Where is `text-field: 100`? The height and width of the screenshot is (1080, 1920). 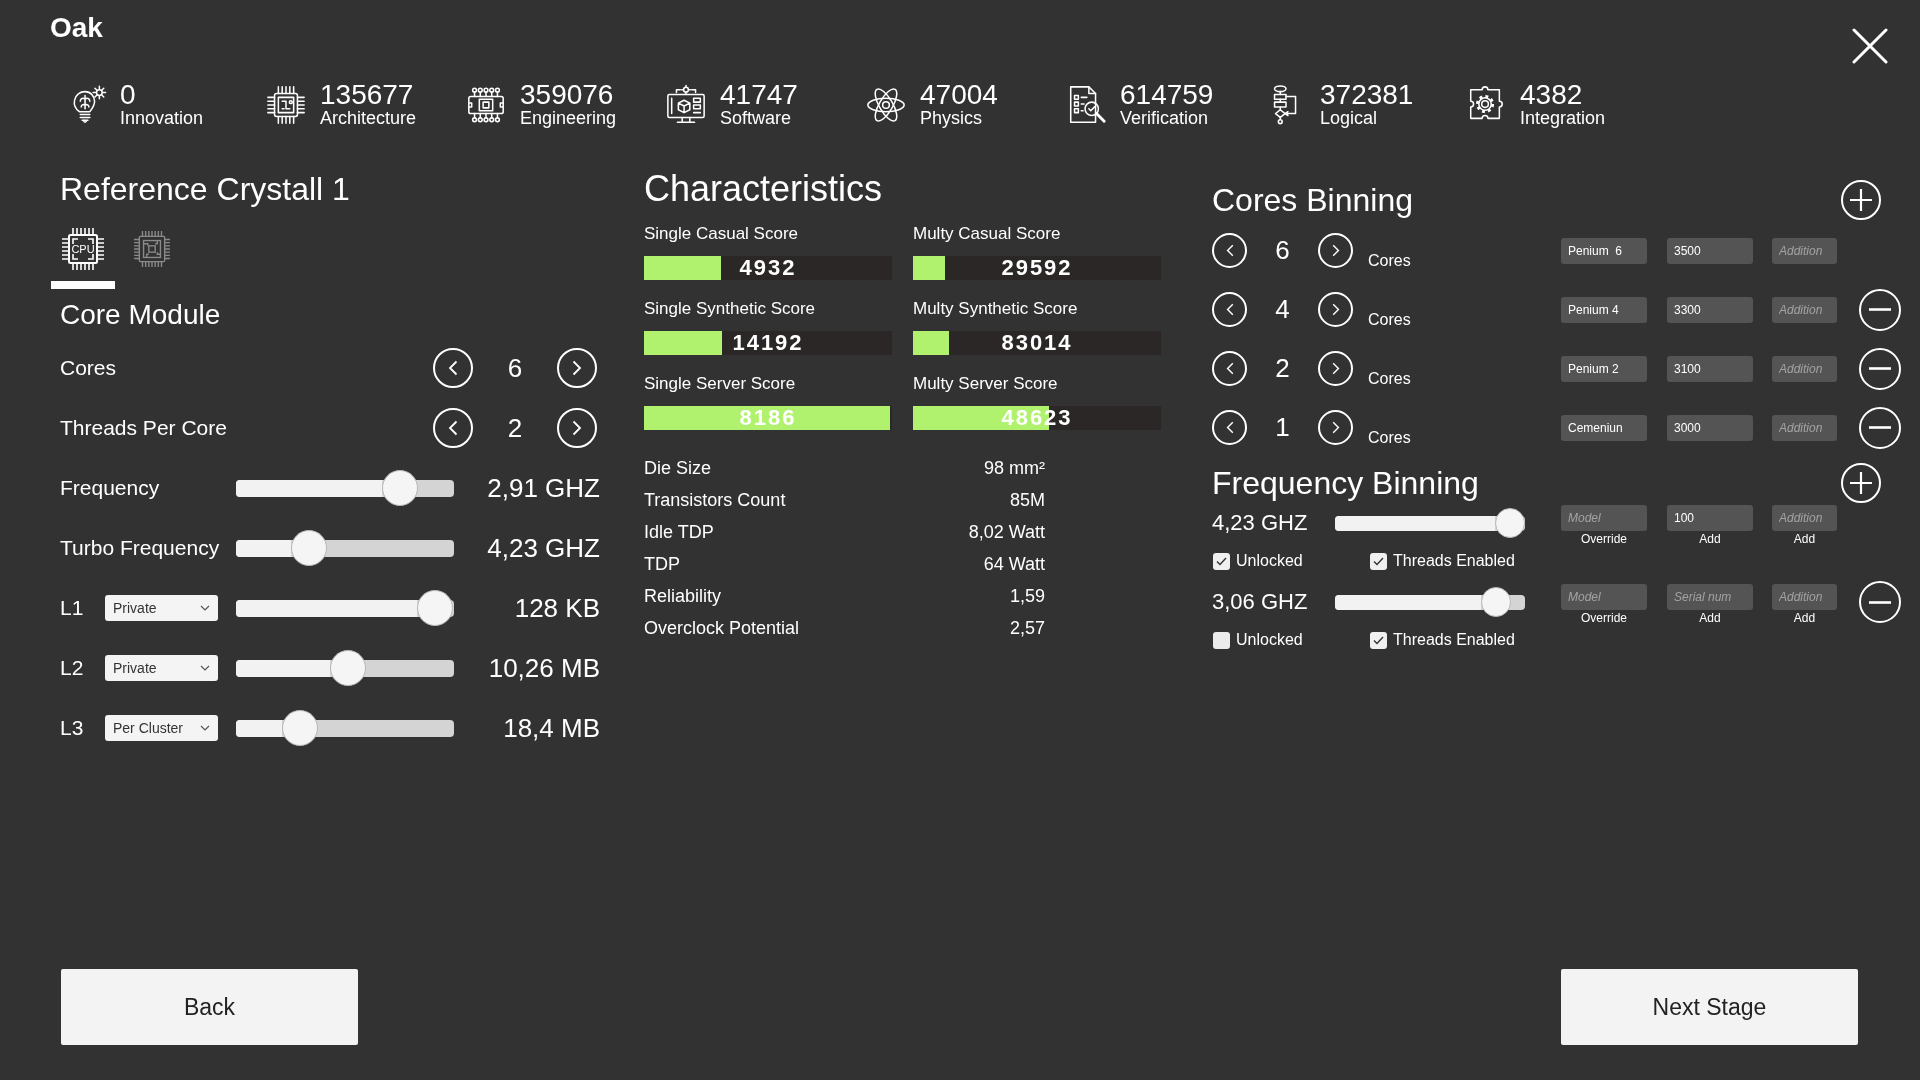 text-field: 100 is located at coordinates (1710, 518).